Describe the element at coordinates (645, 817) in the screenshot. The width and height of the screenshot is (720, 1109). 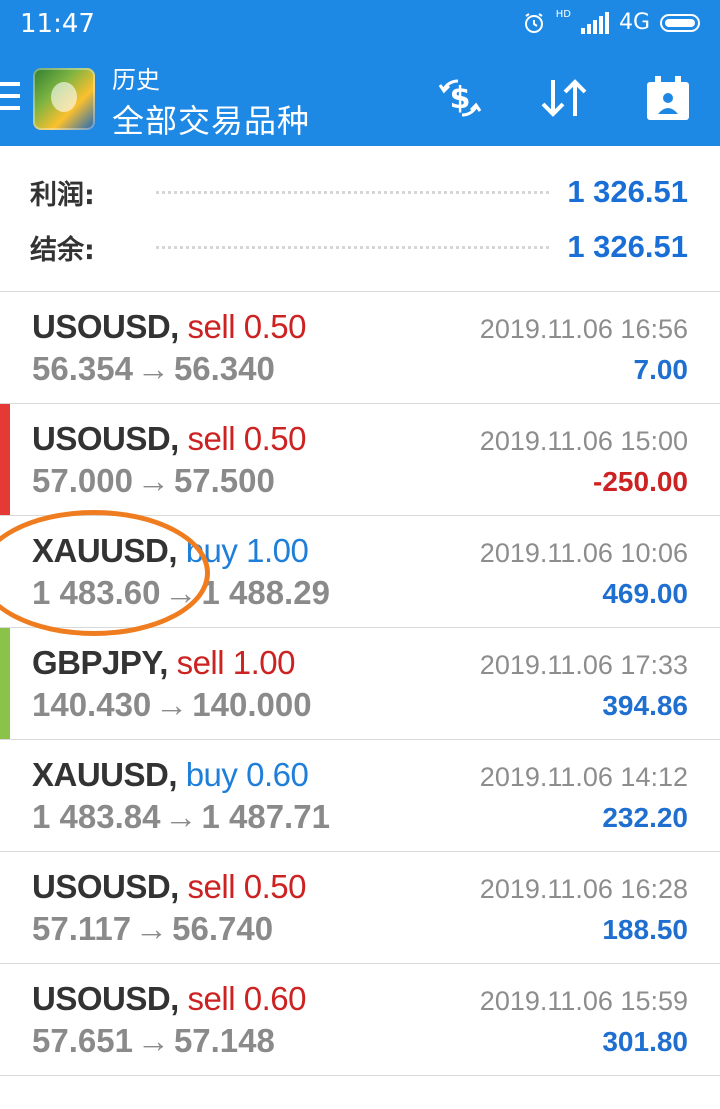
I see `trade-profit: 232.20` at that location.